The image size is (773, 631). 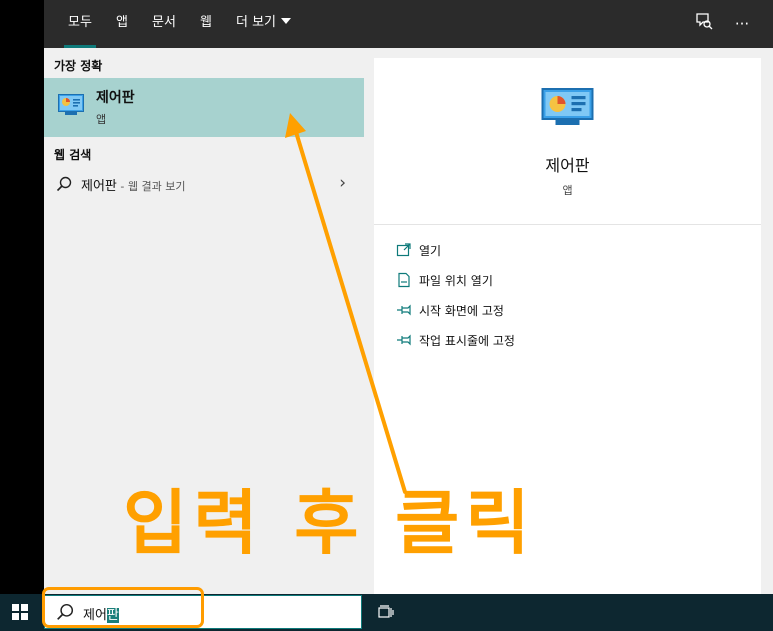 I want to click on web-search-heading: 웹 검색, so click(x=73, y=155).